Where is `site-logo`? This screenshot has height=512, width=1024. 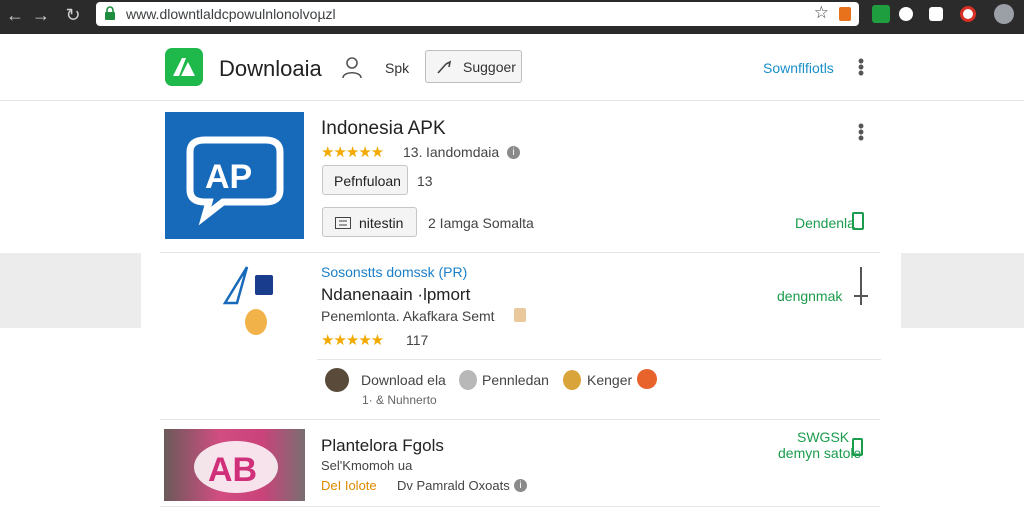 site-logo is located at coordinates (184, 67).